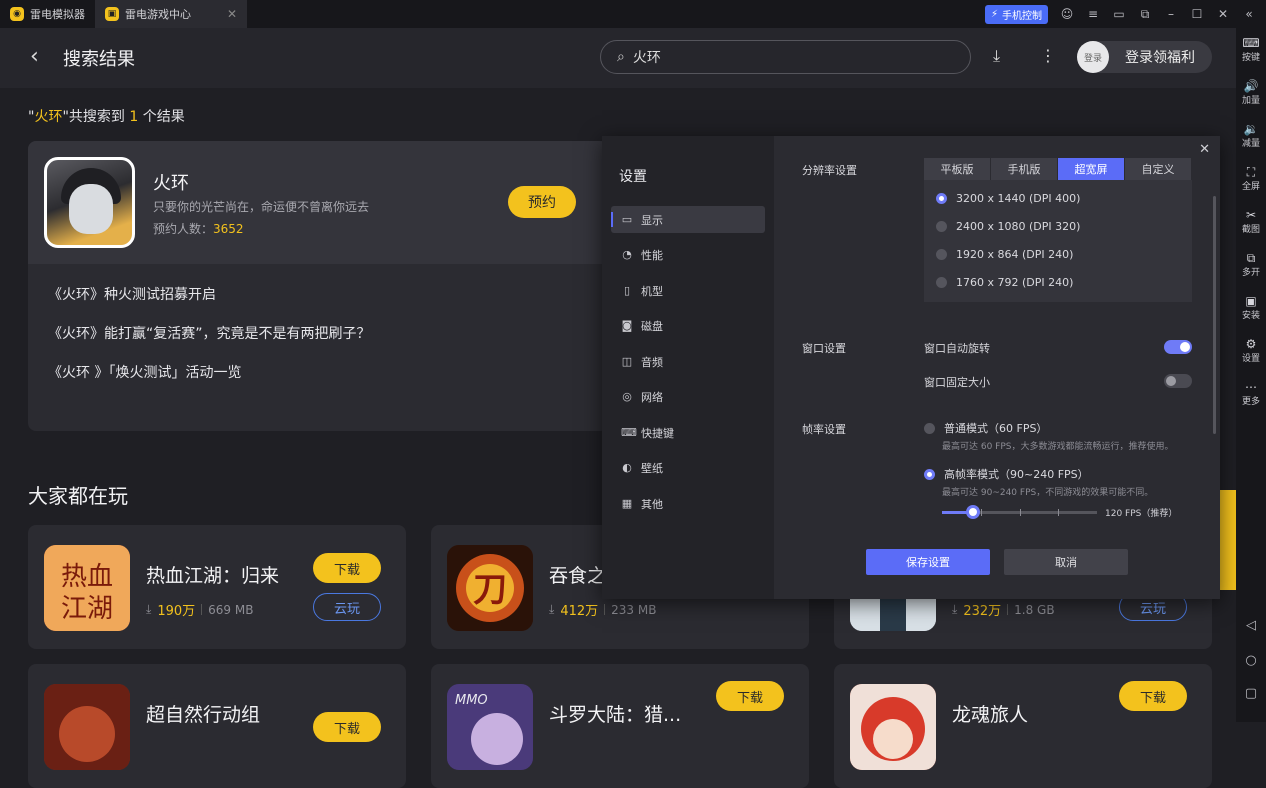  What do you see at coordinates (824, 429) in the screenshot?
I see `fps-settings-label: 帧率设置` at bounding box center [824, 429].